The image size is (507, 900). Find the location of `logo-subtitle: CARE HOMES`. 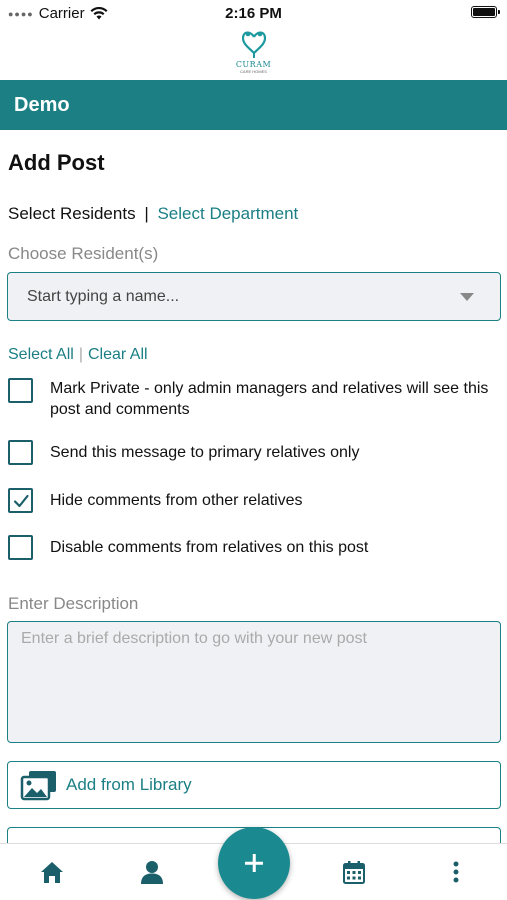

logo-subtitle: CARE HOMES is located at coordinates (253, 71).